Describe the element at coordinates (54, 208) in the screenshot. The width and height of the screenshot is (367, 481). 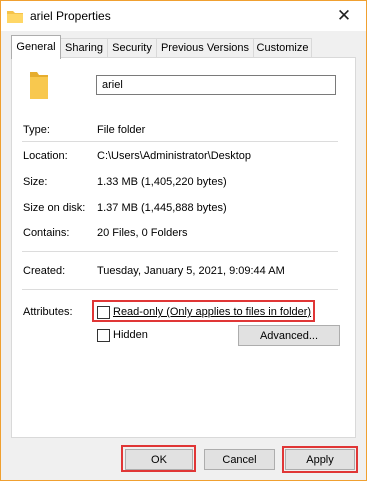
I see `size-on-disk-label: Size on disk:` at that location.